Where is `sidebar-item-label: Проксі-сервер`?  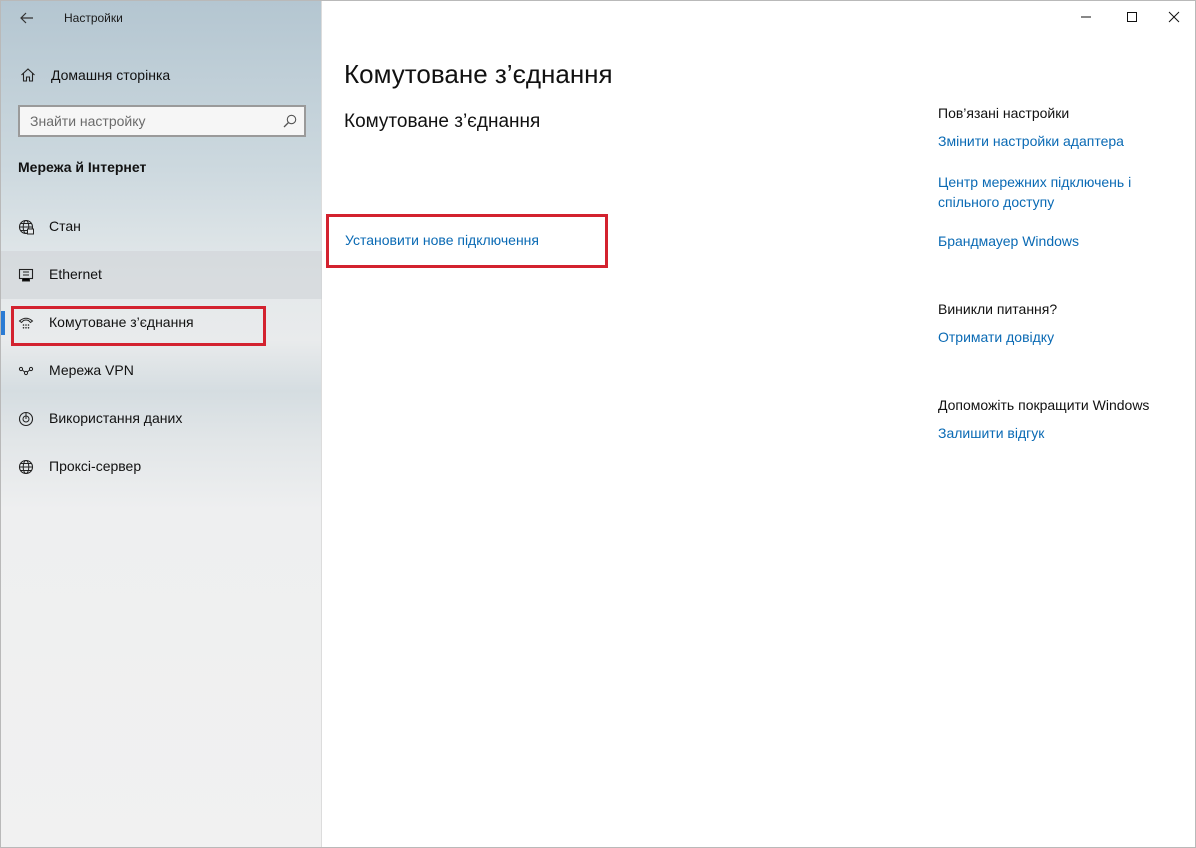
sidebar-item-label: Проксі-сервер is located at coordinates (95, 466).